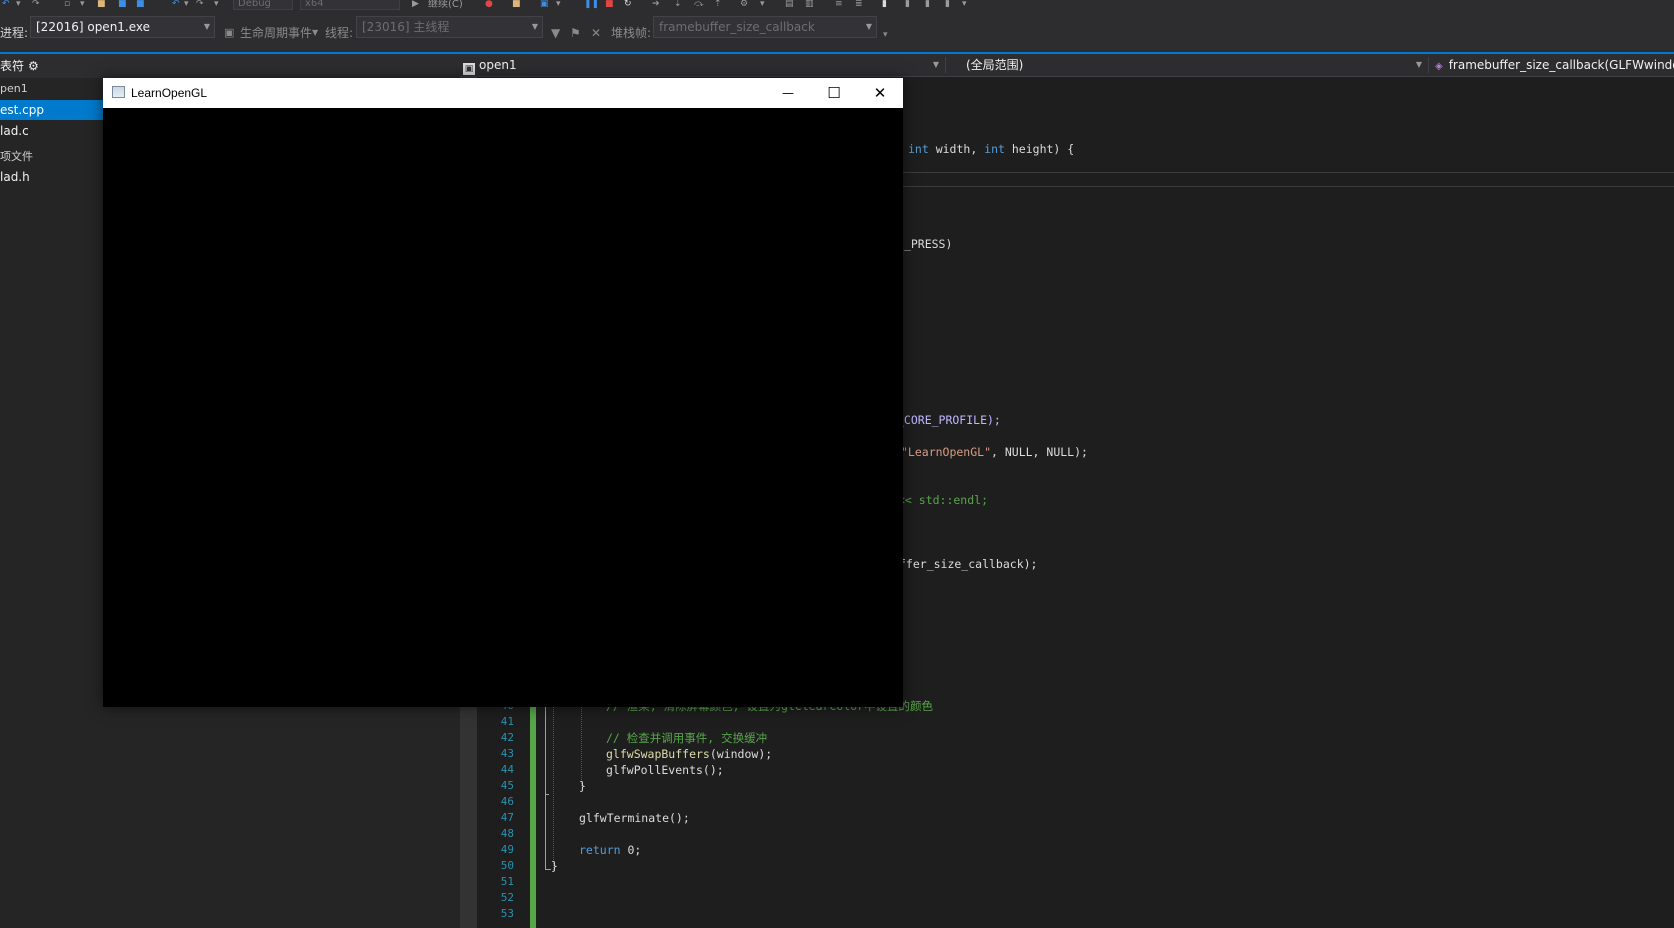 The height and width of the screenshot is (928, 1674). What do you see at coordinates (839, 4) in the screenshot?
I see `indent-icon: ≡` at bounding box center [839, 4].